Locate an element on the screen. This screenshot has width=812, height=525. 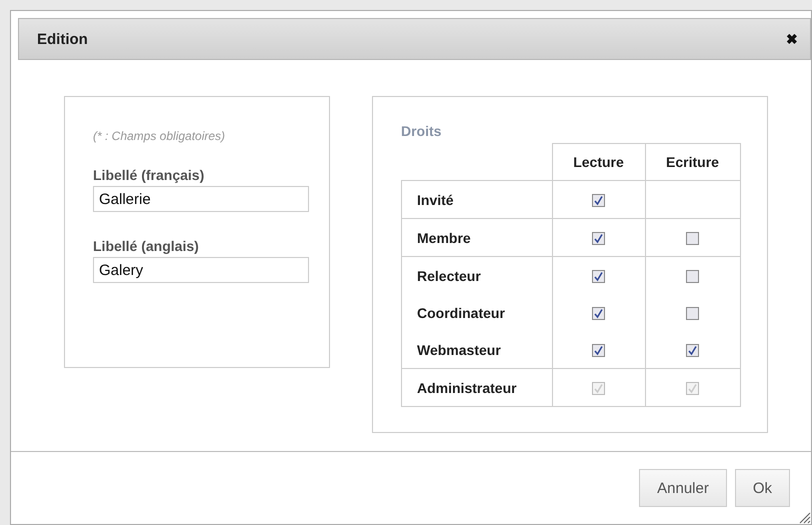
role-name: Webmasteur is located at coordinates (477, 349).